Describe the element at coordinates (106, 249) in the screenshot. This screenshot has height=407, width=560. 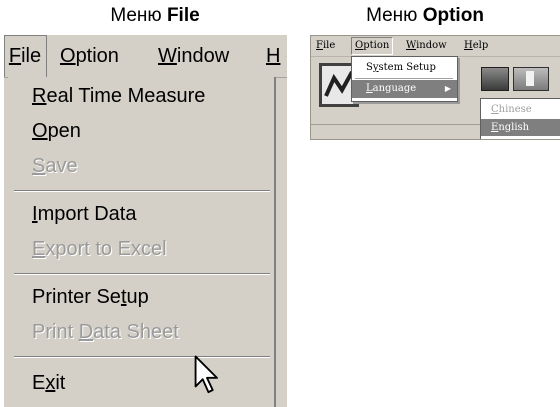
I see `label-after: xport to Excel` at that location.